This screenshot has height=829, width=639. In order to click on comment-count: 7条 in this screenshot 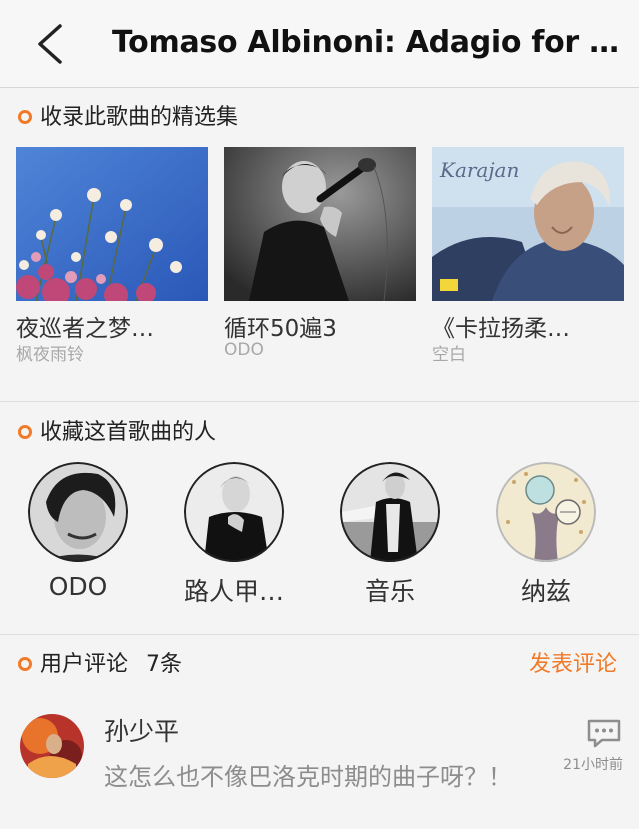, I will do `click(164, 664)`.